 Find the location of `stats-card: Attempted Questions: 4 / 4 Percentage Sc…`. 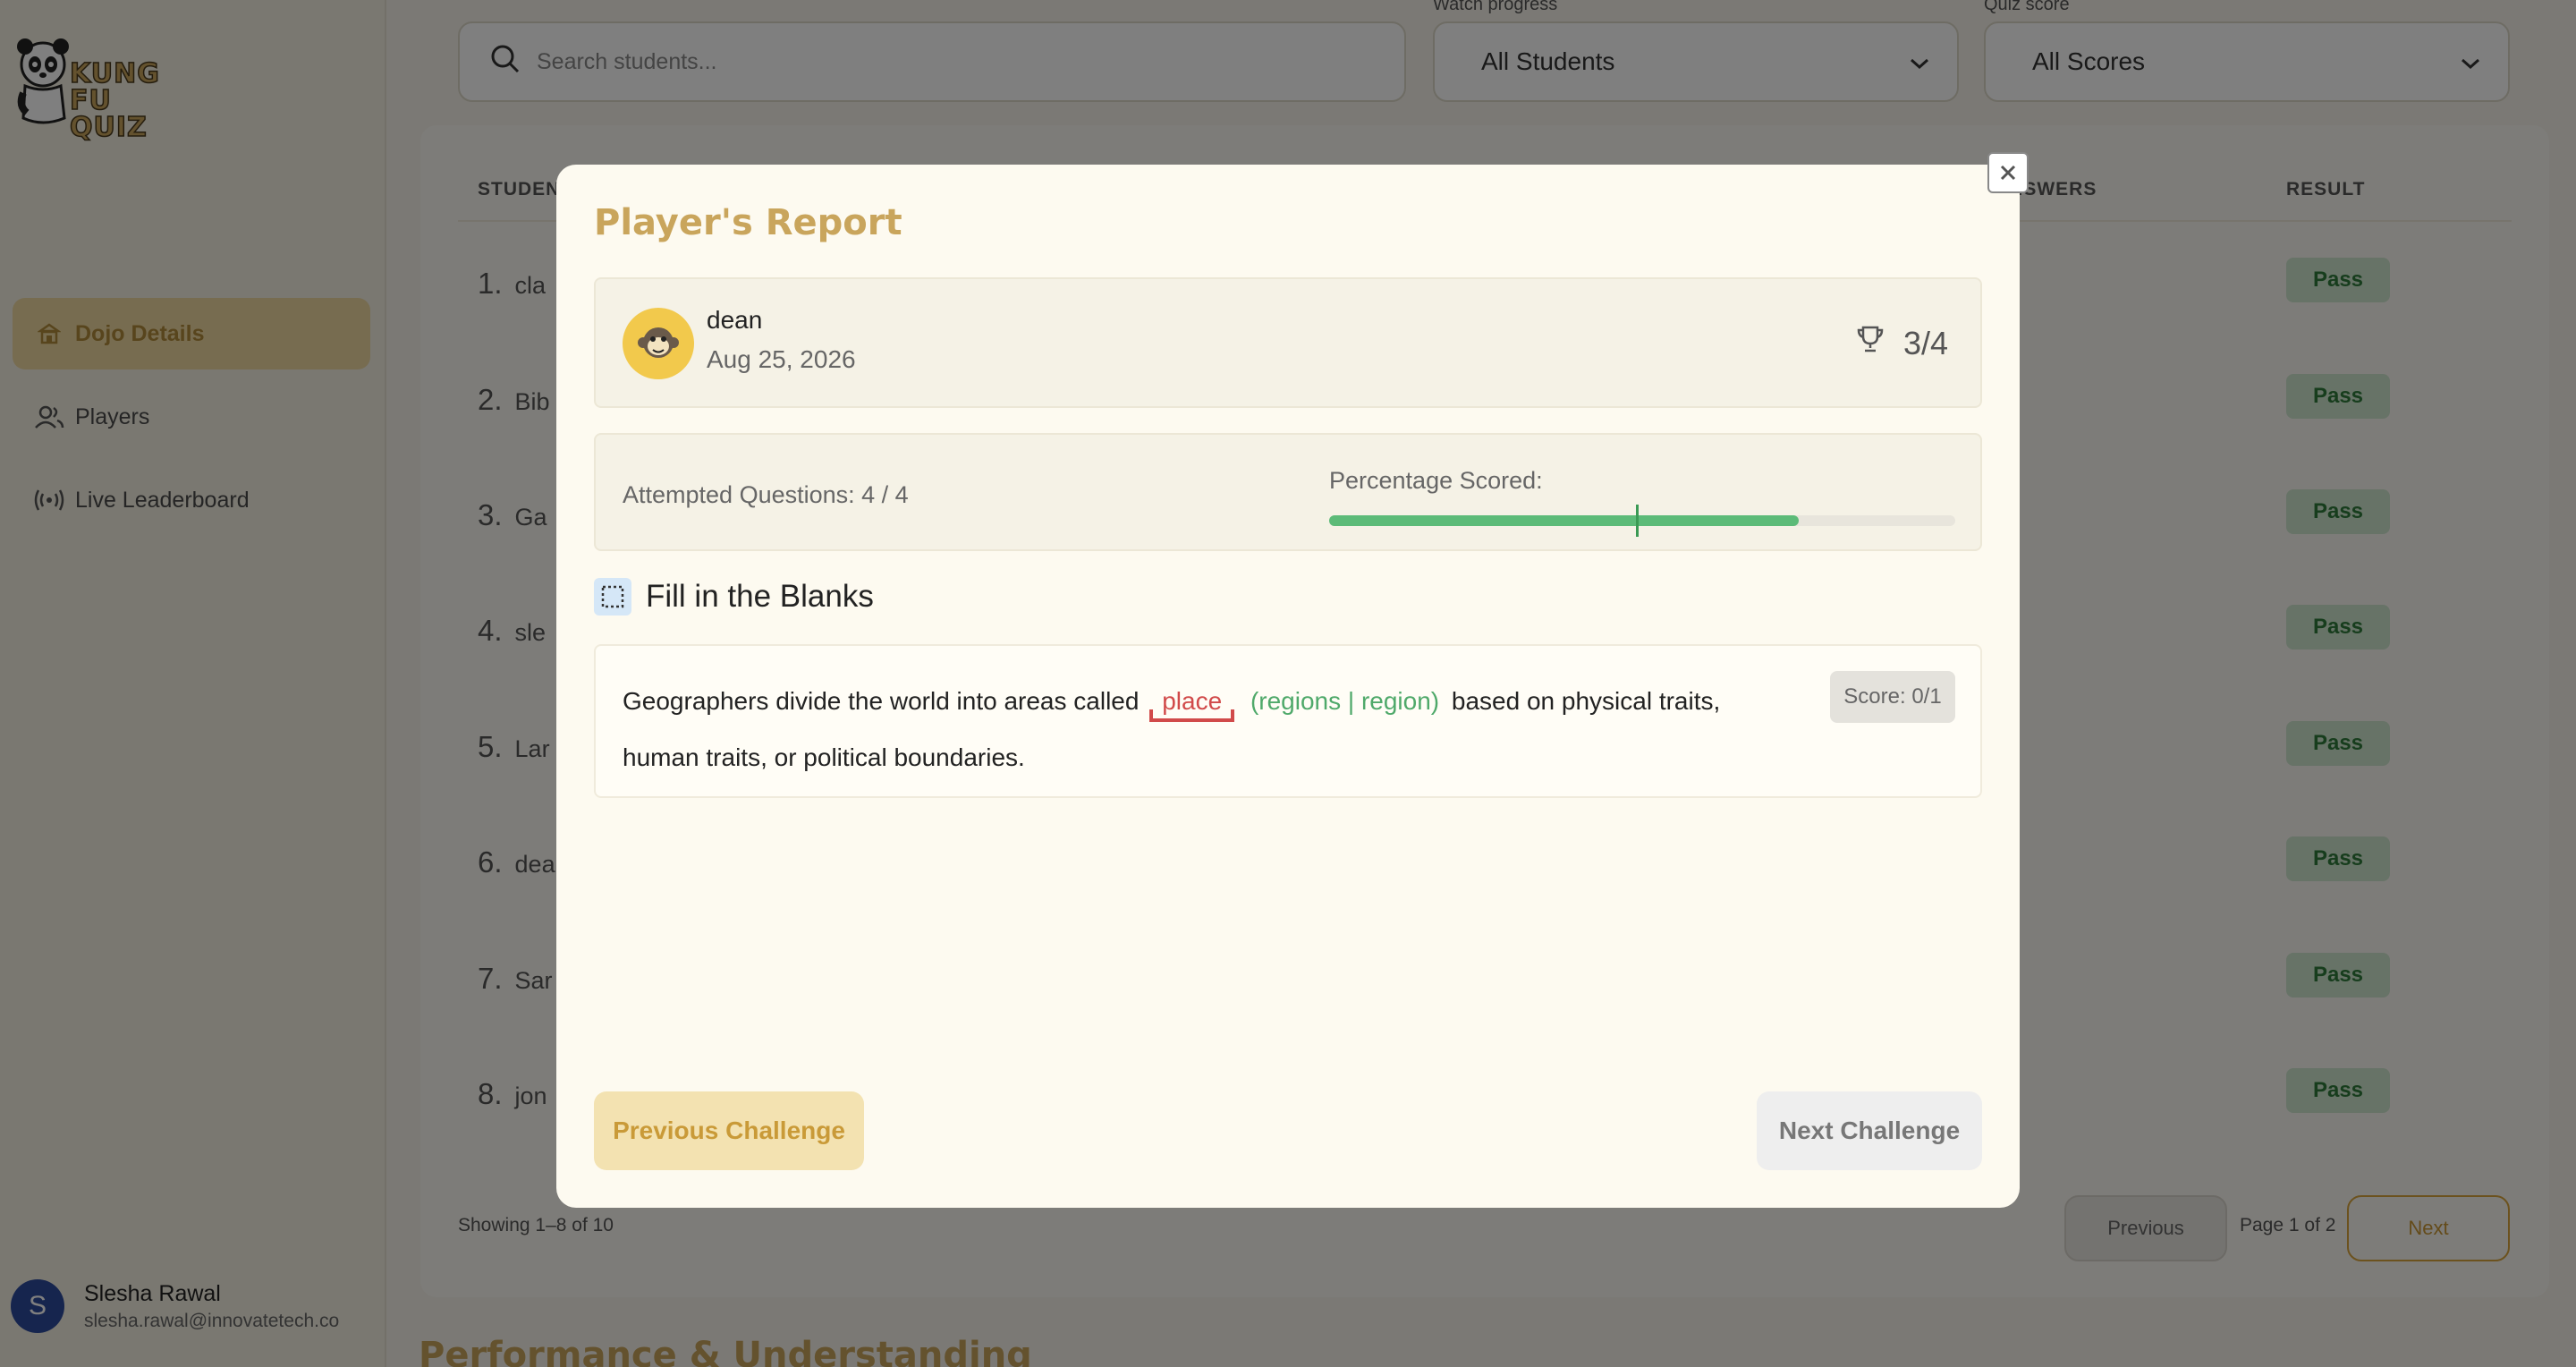

stats-card: Attempted Questions: 4 / 4 Percentage Sc… is located at coordinates (1288, 492).